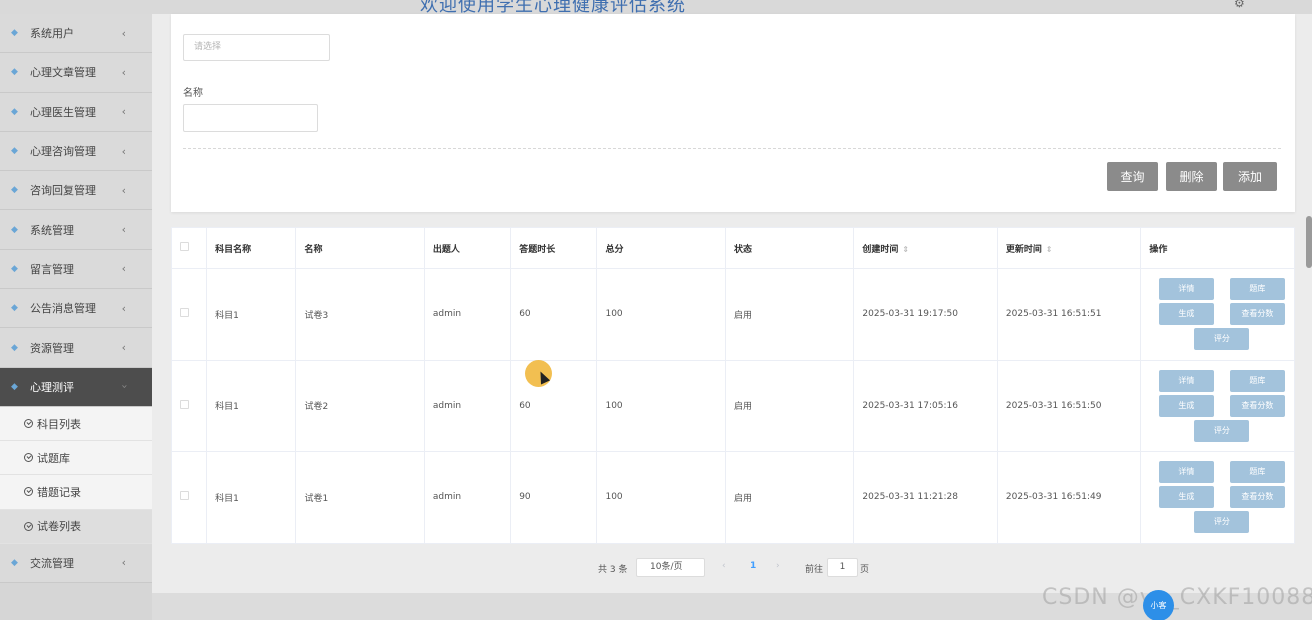 The image size is (1312, 620). Describe the element at coordinates (1132, 176) in the screenshot. I see `query-button: 查询` at that location.